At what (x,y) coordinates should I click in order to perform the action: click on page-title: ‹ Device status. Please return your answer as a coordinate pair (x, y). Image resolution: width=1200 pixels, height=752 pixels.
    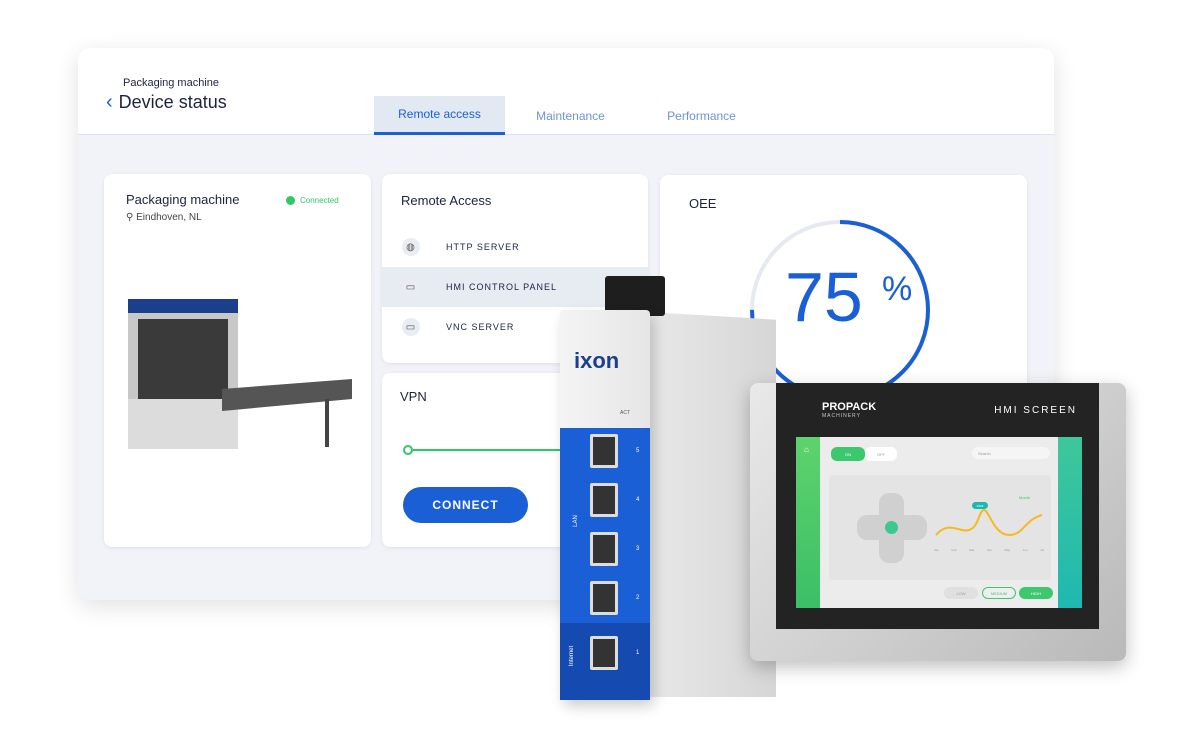
    Looking at the image, I should click on (166, 102).